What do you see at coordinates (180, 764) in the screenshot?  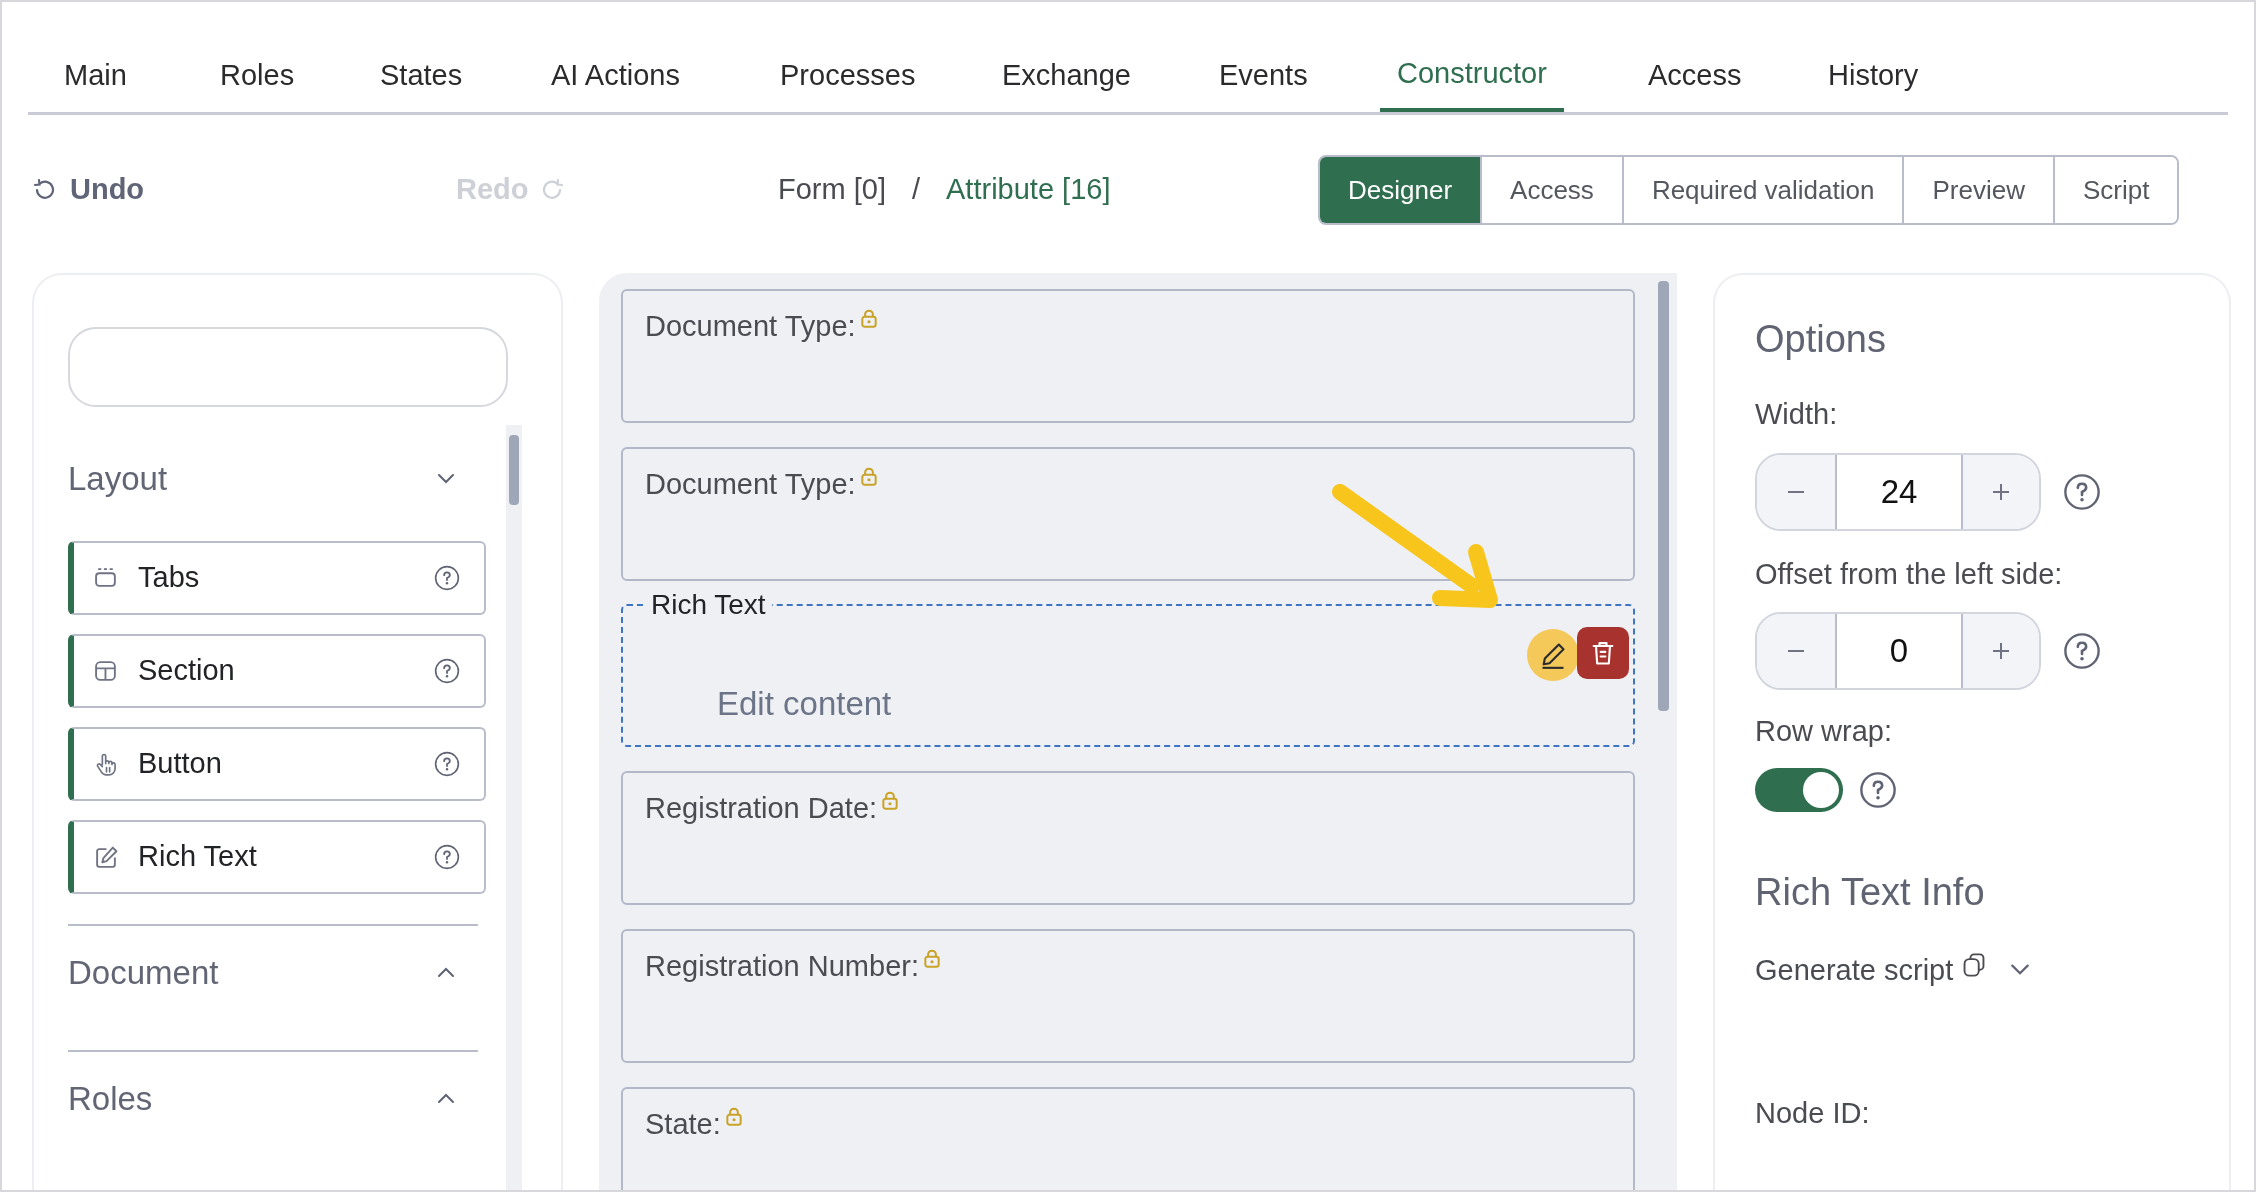 I see `item-label: Button` at bounding box center [180, 764].